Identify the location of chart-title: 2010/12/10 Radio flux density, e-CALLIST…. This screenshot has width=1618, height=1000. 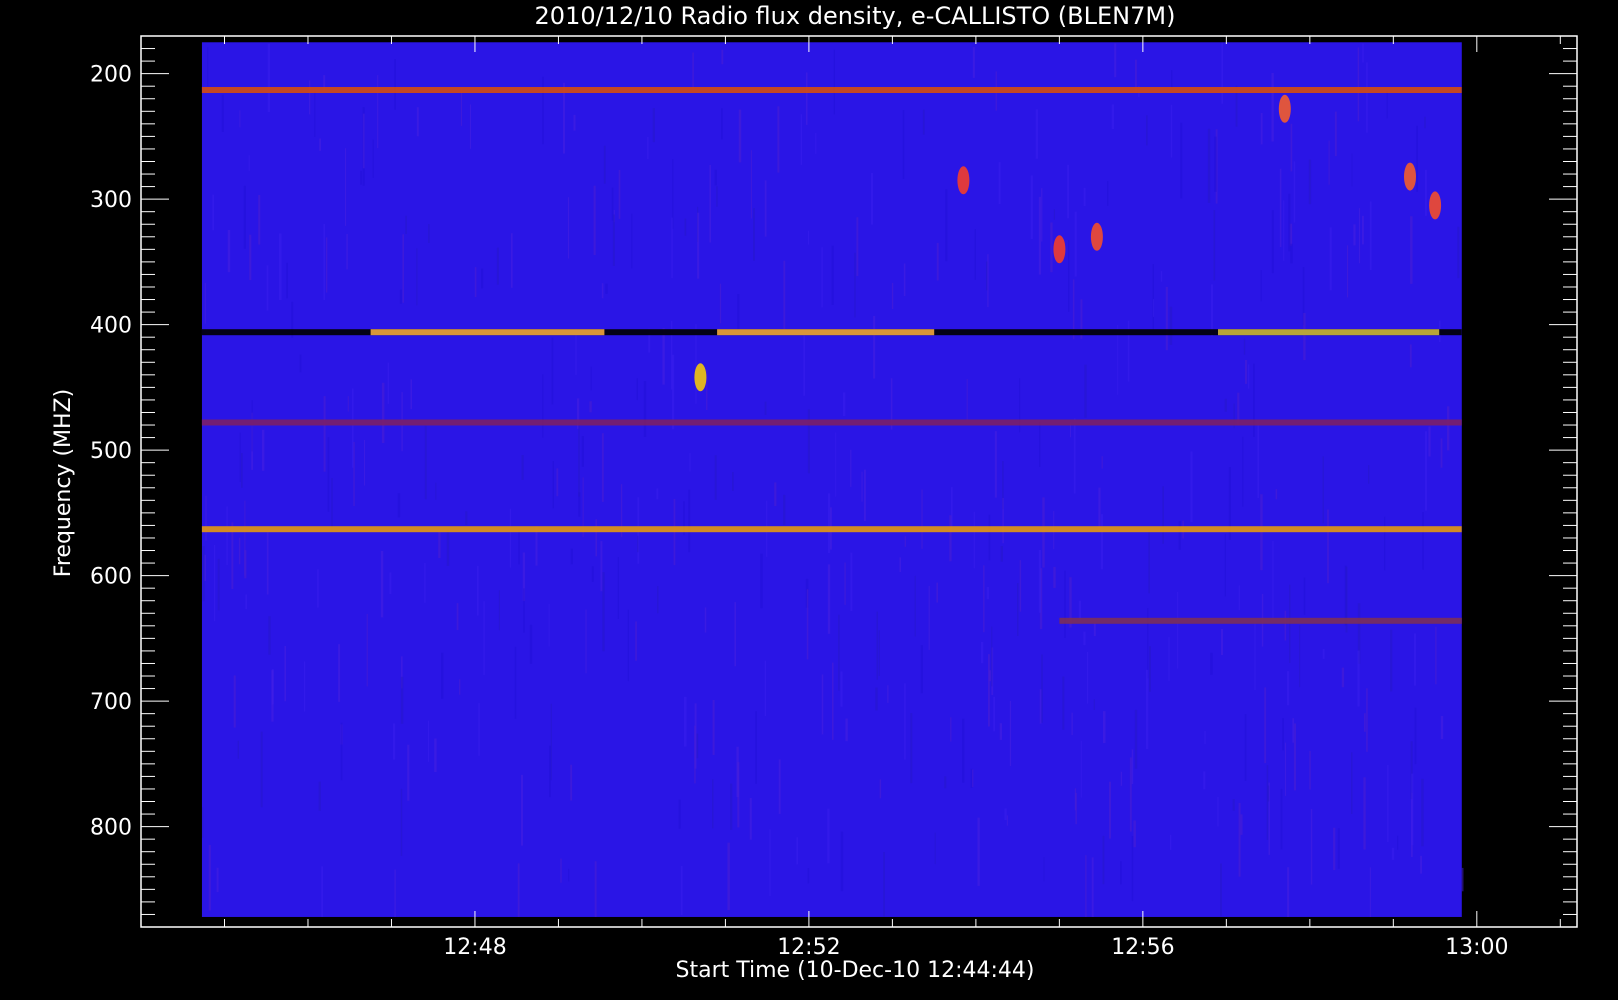
(855, 16).